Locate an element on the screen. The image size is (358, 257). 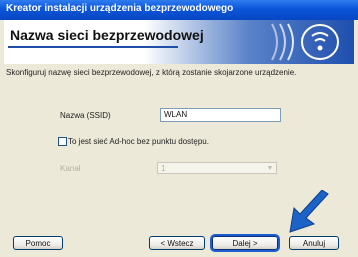
channel-value: 1 is located at coordinates (163, 168).